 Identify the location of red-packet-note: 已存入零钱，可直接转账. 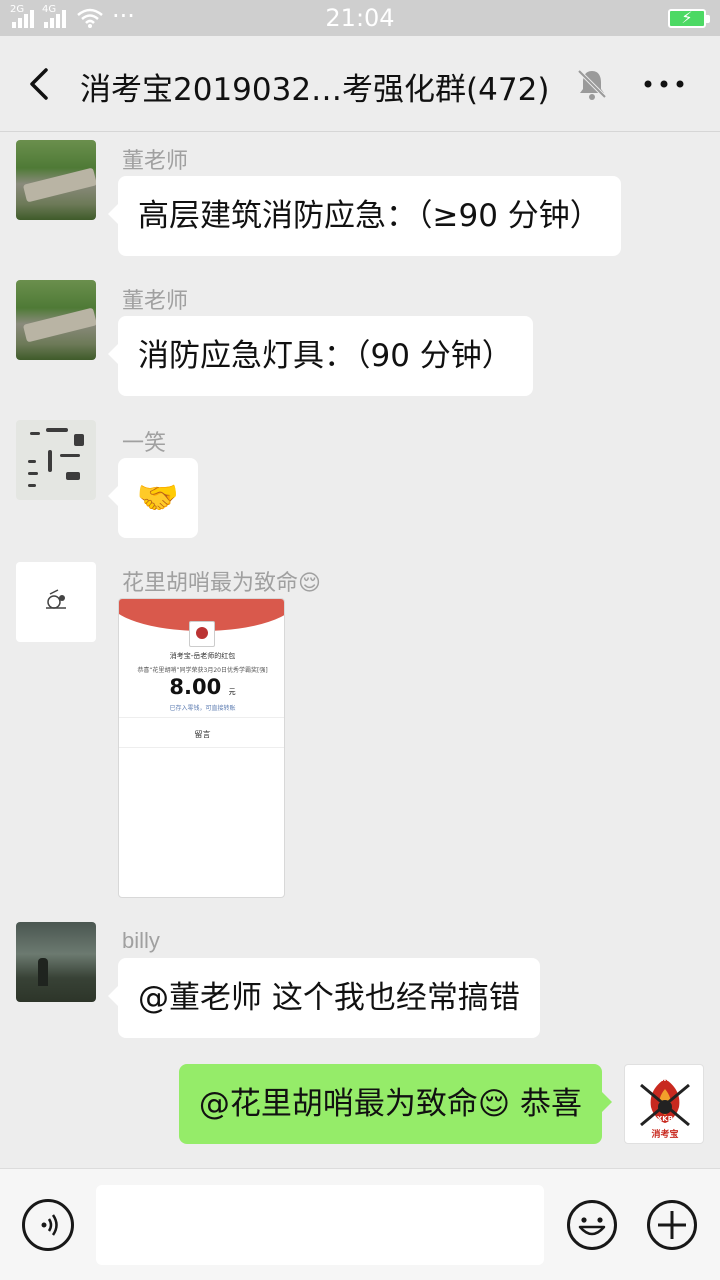
(202, 708).